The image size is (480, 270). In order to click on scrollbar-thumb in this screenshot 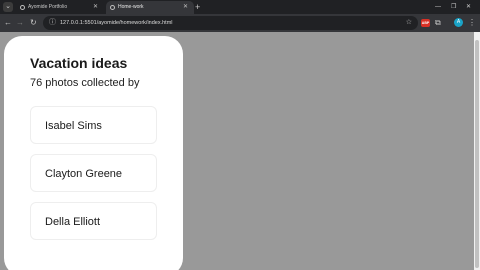, I will do `click(477, 154)`.